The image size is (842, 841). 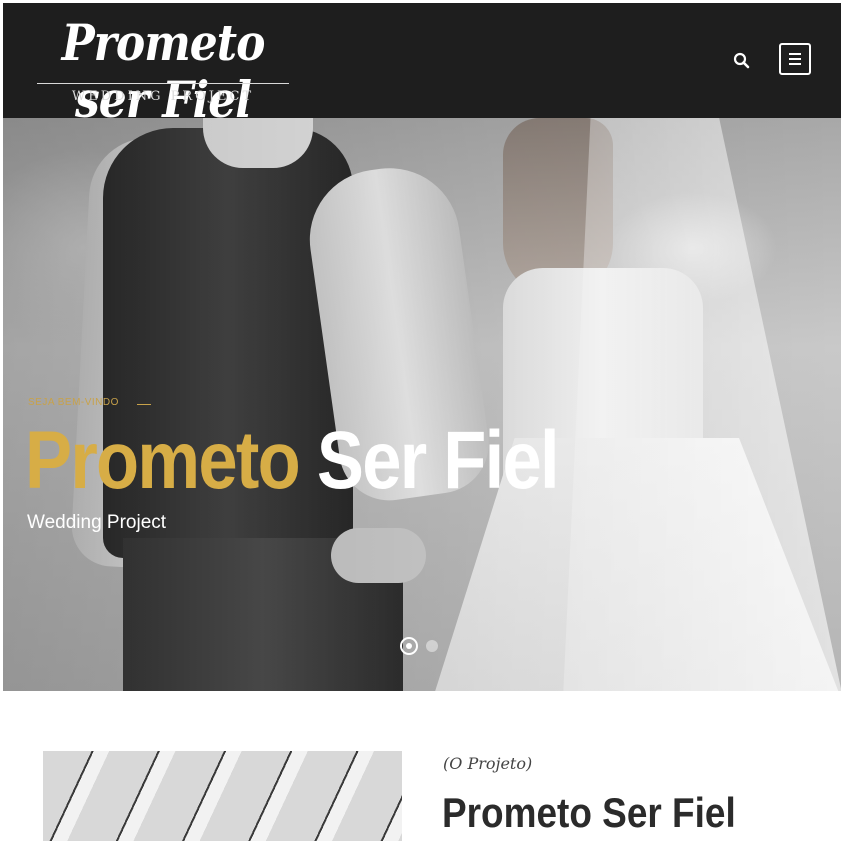 I want to click on search-button, so click(x=742, y=61).